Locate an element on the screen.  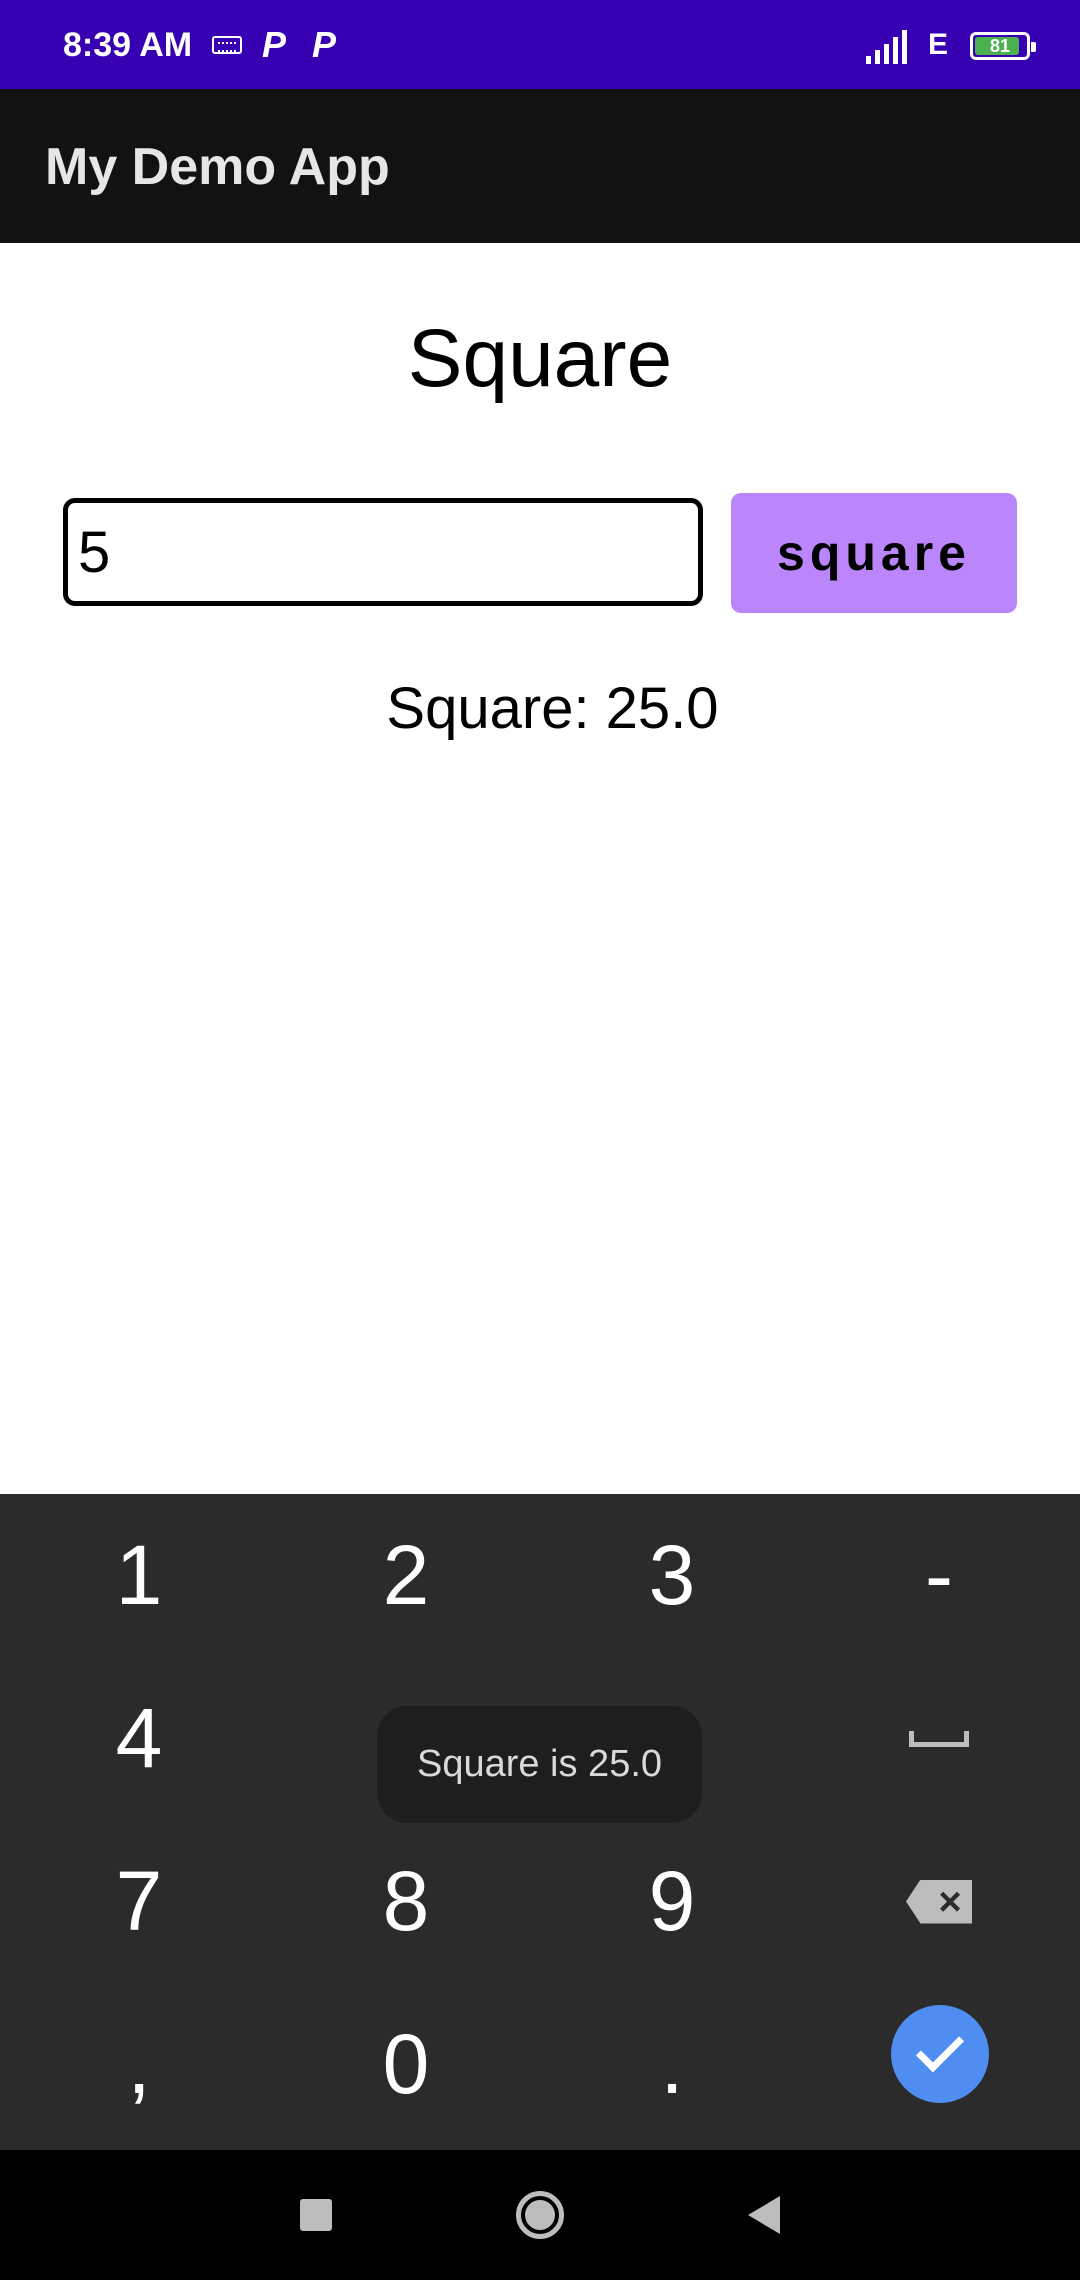
back-button is located at coordinates (764, 2215).